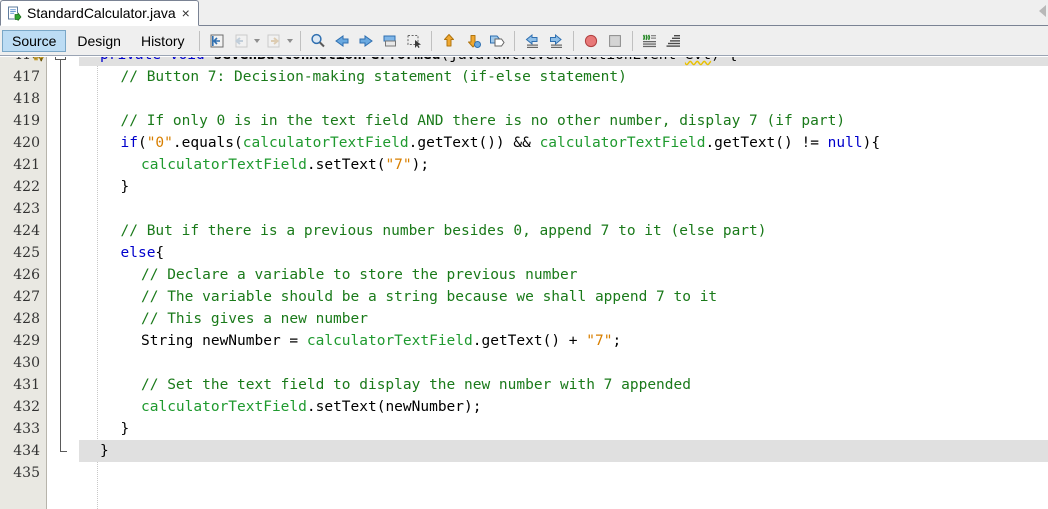  Describe the element at coordinates (563, 165) in the screenshot. I see `code-line: calculatorTextField.setText("7");` at that location.